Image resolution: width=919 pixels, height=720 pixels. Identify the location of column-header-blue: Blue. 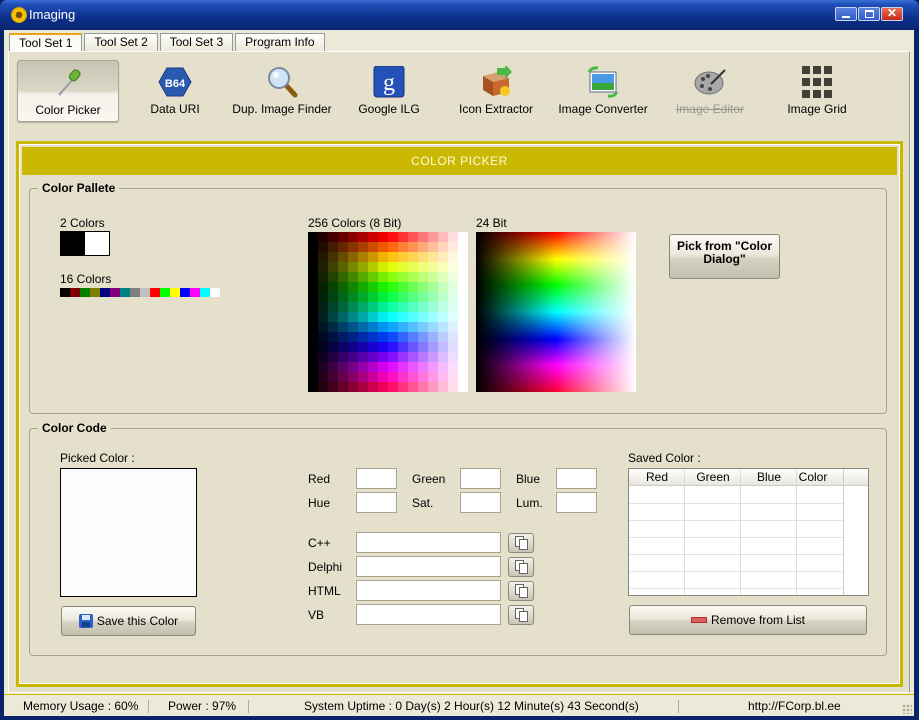
(769, 477).